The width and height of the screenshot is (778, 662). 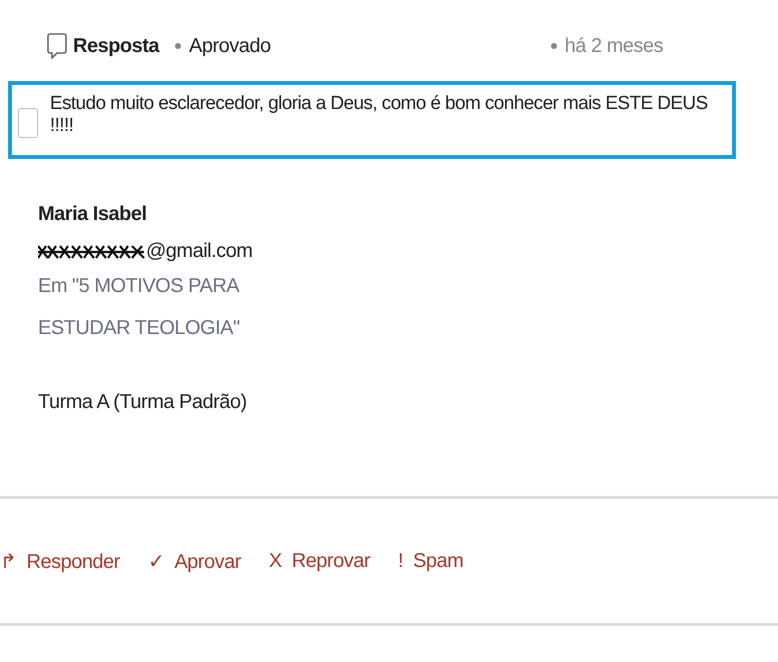 What do you see at coordinates (431, 561) in the screenshot?
I see `action-link: ! Spam` at bounding box center [431, 561].